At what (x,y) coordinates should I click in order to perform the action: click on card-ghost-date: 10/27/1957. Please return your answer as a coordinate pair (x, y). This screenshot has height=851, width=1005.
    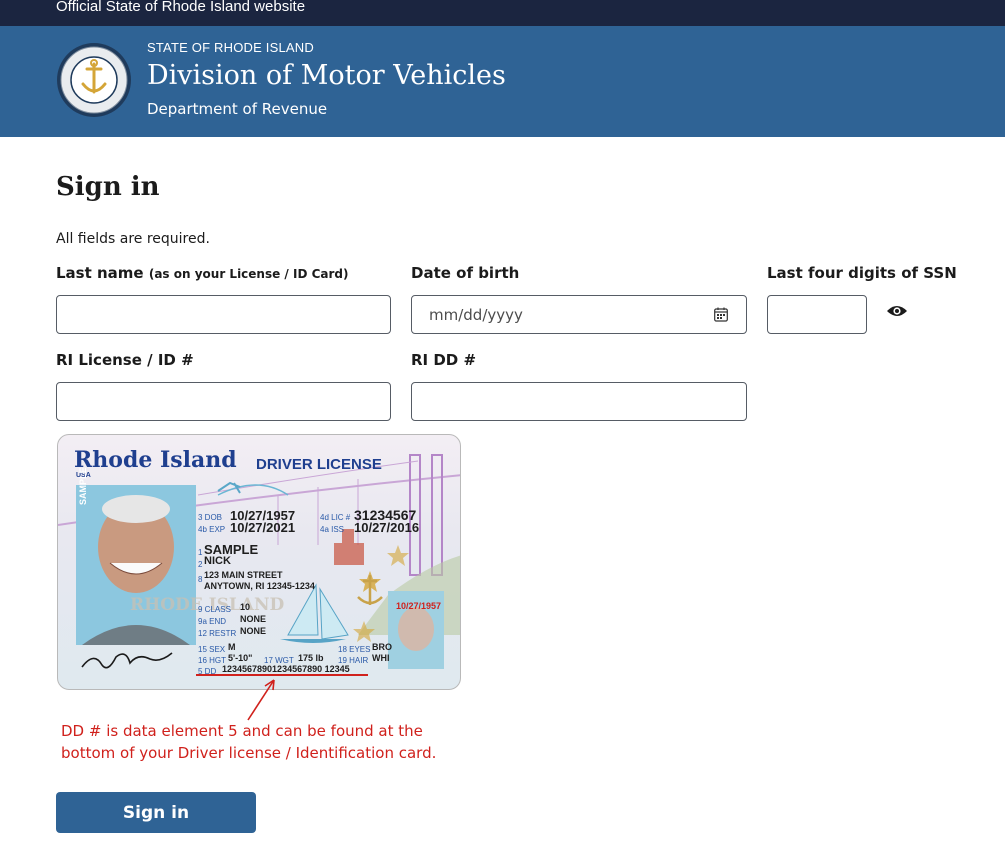
    Looking at the image, I should click on (419, 606).